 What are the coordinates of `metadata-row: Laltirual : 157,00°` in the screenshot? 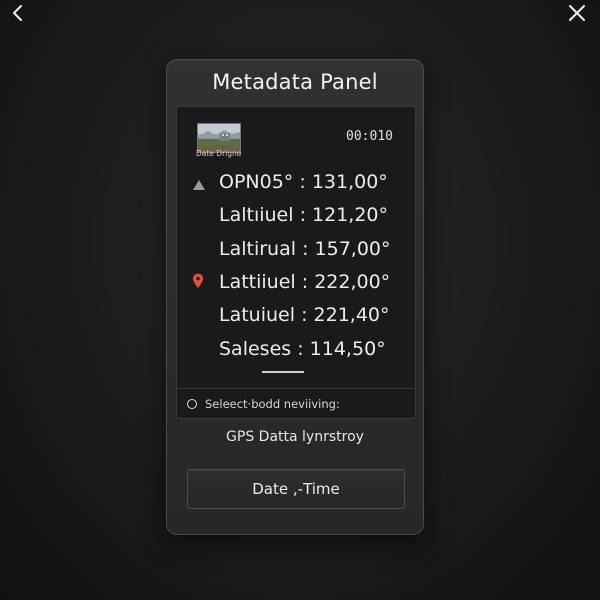 It's located at (305, 249).